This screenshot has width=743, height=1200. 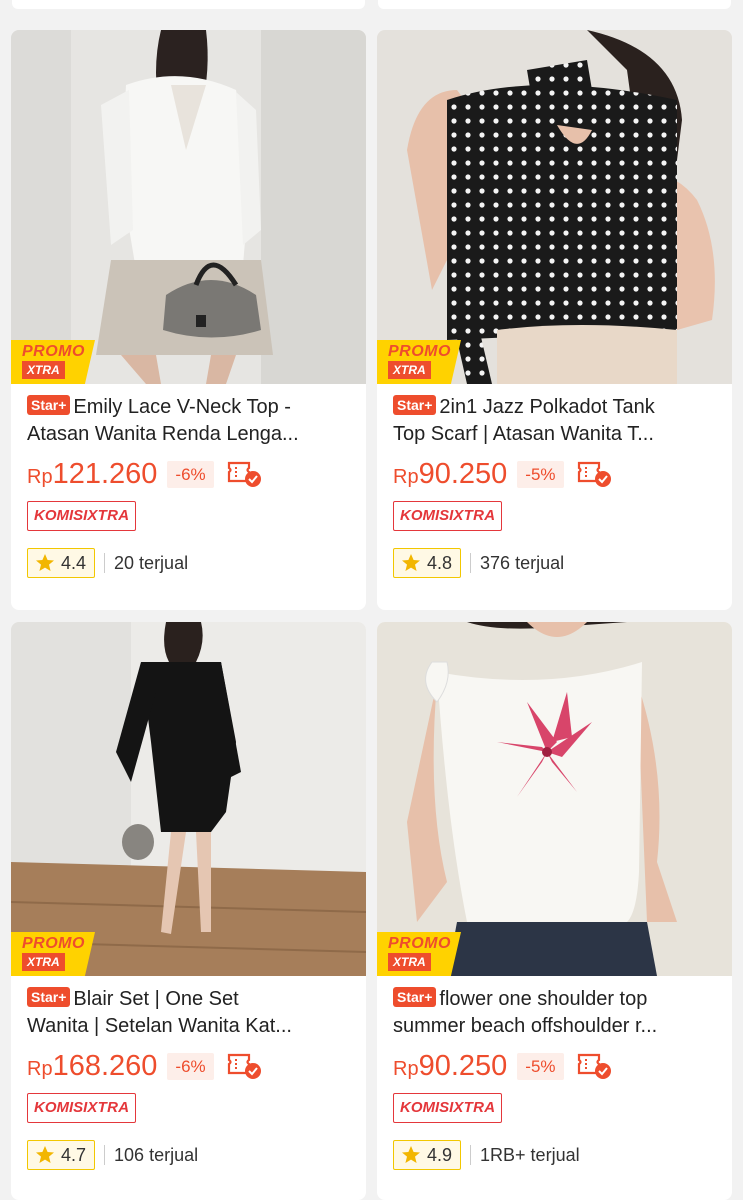 I want to click on rating-badge: 4.9, so click(x=427, y=1155).